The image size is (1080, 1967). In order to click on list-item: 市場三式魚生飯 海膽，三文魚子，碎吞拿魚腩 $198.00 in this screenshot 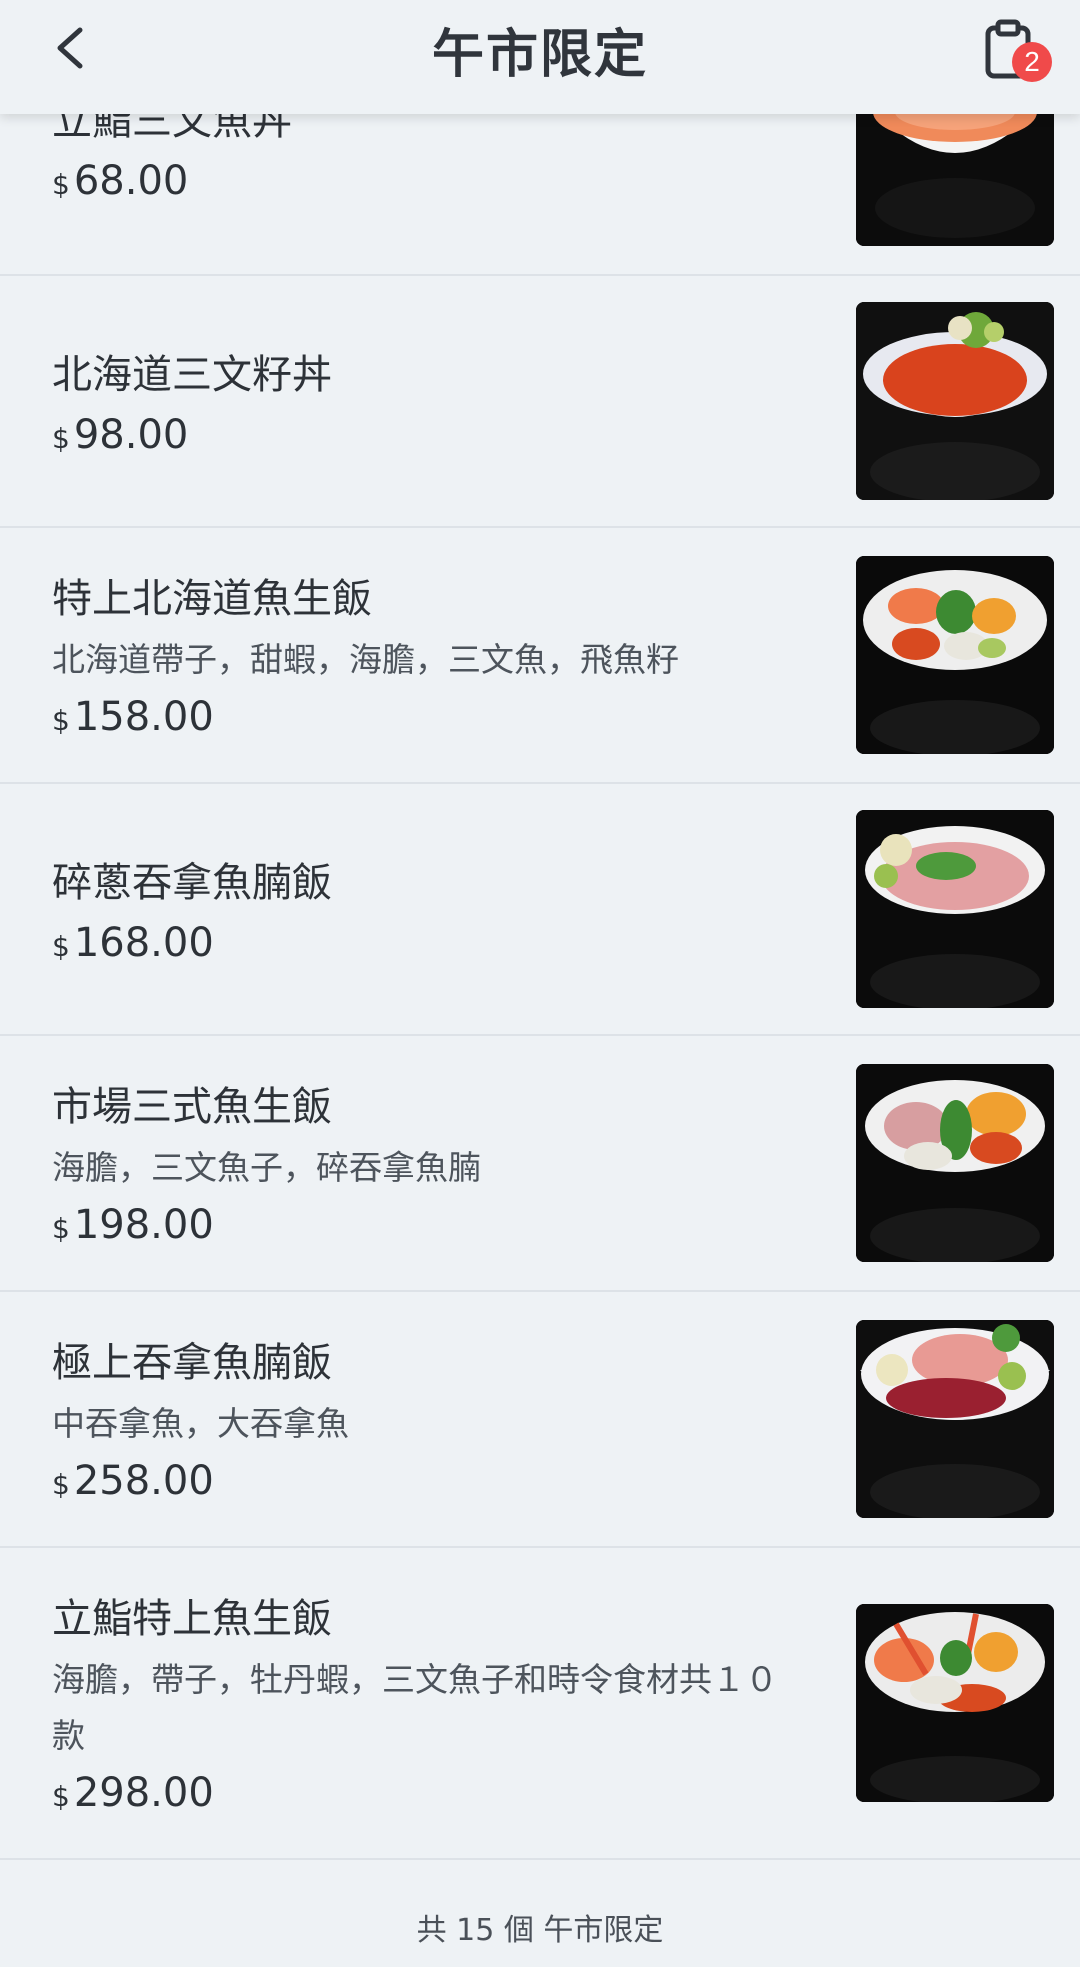, I will do `click(540, 1164)`.